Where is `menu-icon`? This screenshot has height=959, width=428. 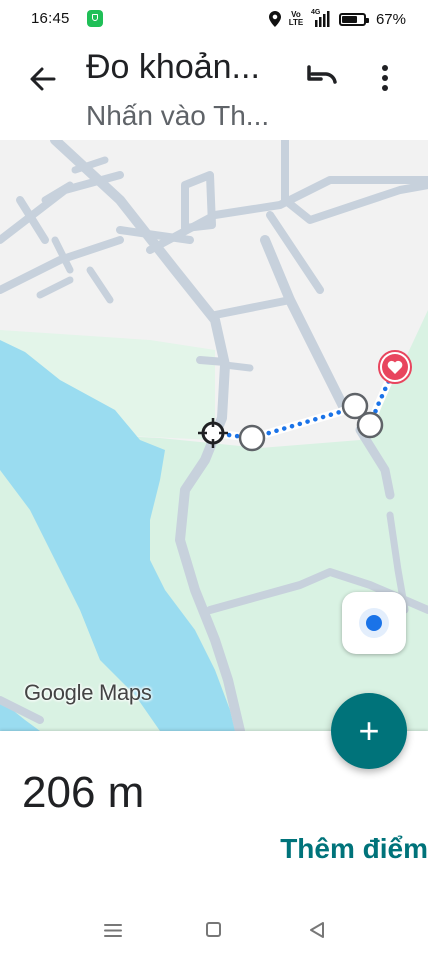 menu-icon is located at coordinates (113, 930).